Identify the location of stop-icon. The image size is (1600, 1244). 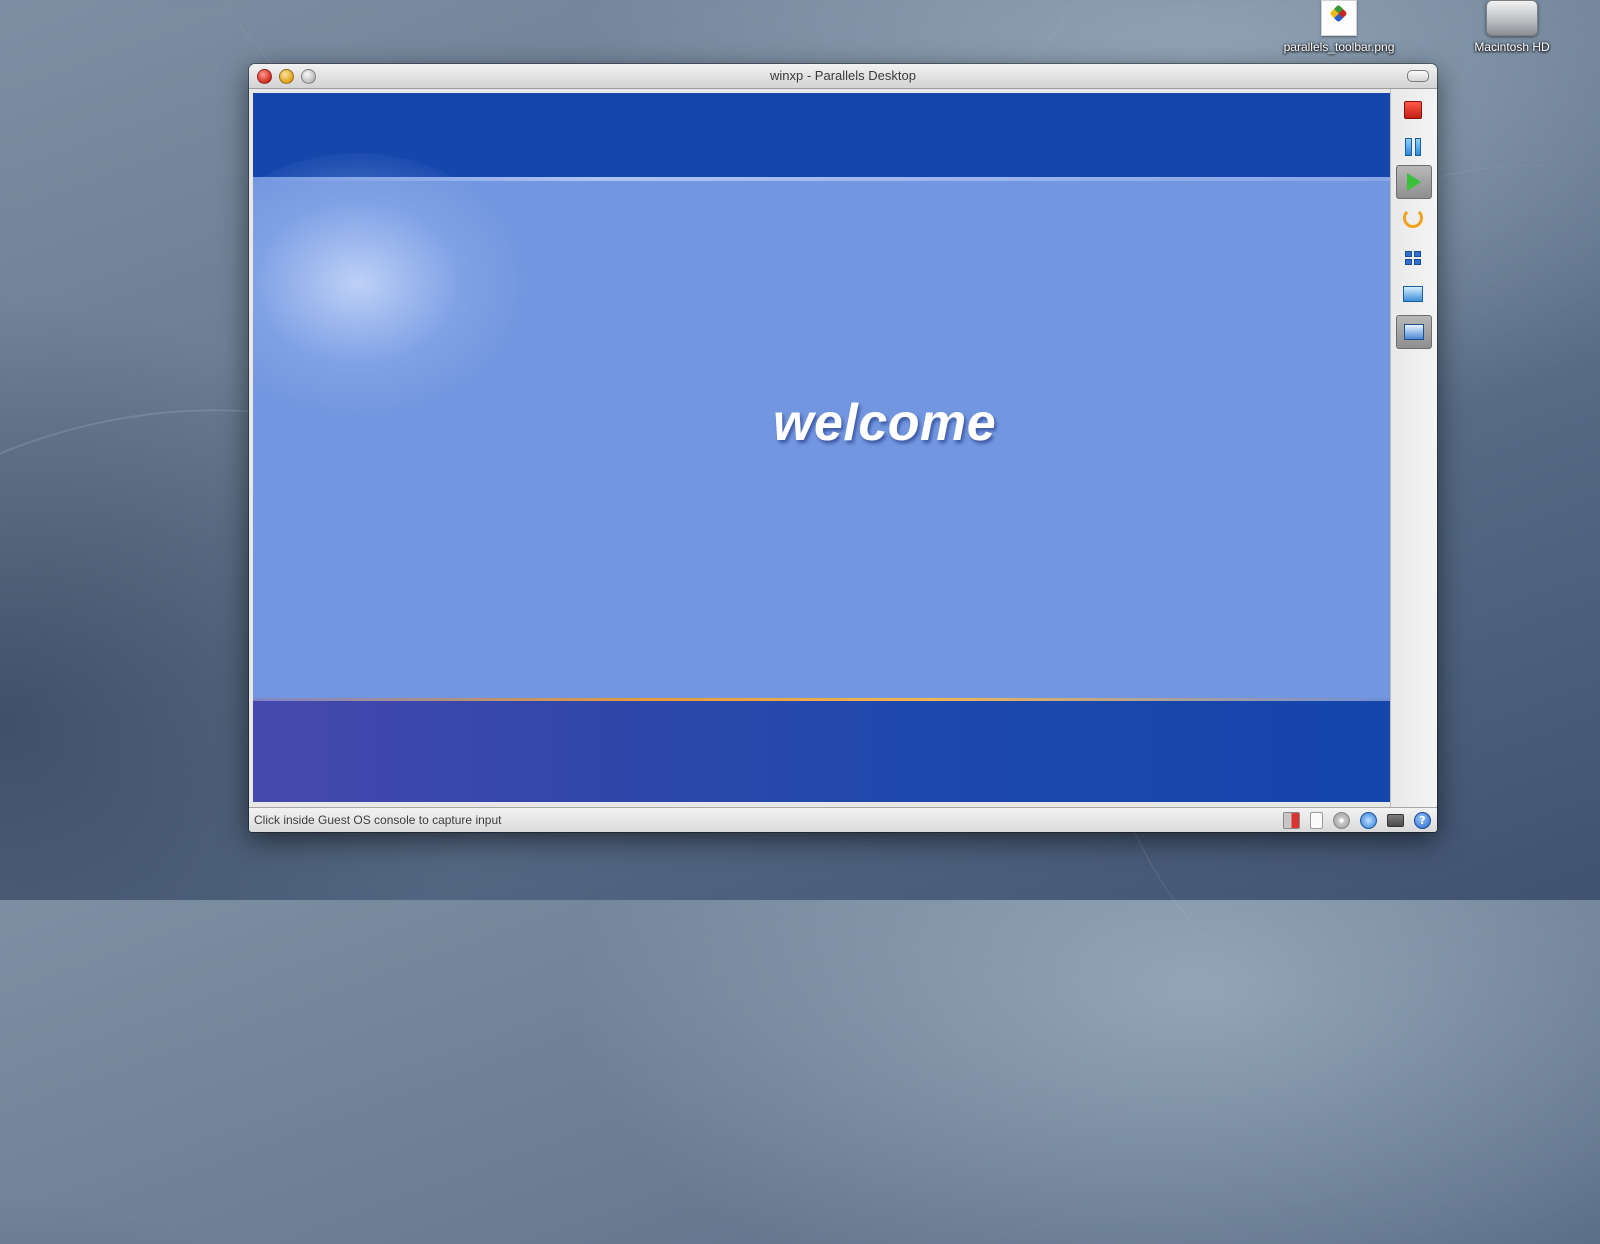
(1413, 110).